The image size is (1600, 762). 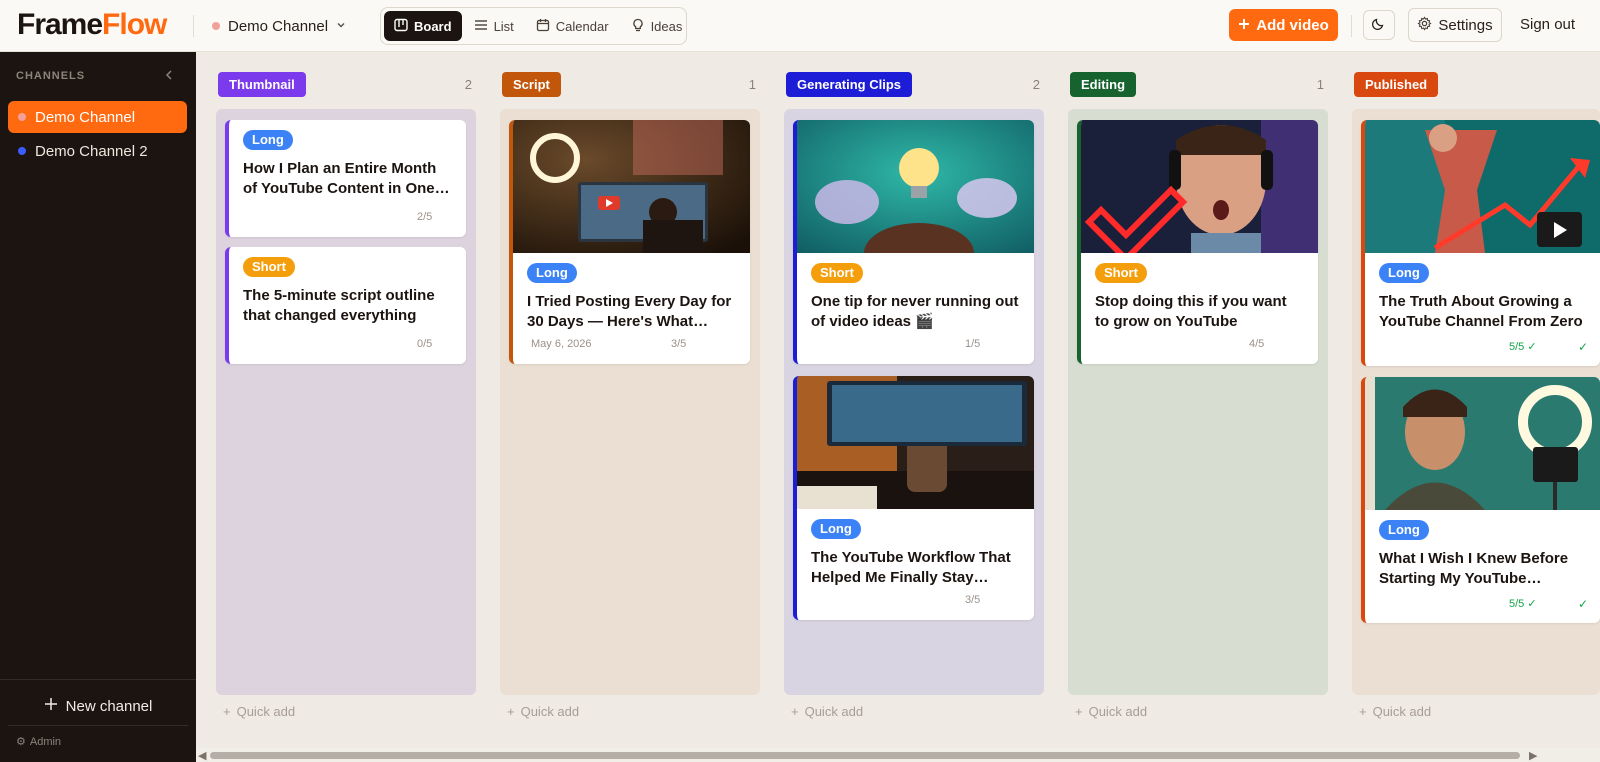 What do you see at coordinates (425, 344) in the screenshot?
I see `card-progress: 0/5` at bounding box center [425, 344].